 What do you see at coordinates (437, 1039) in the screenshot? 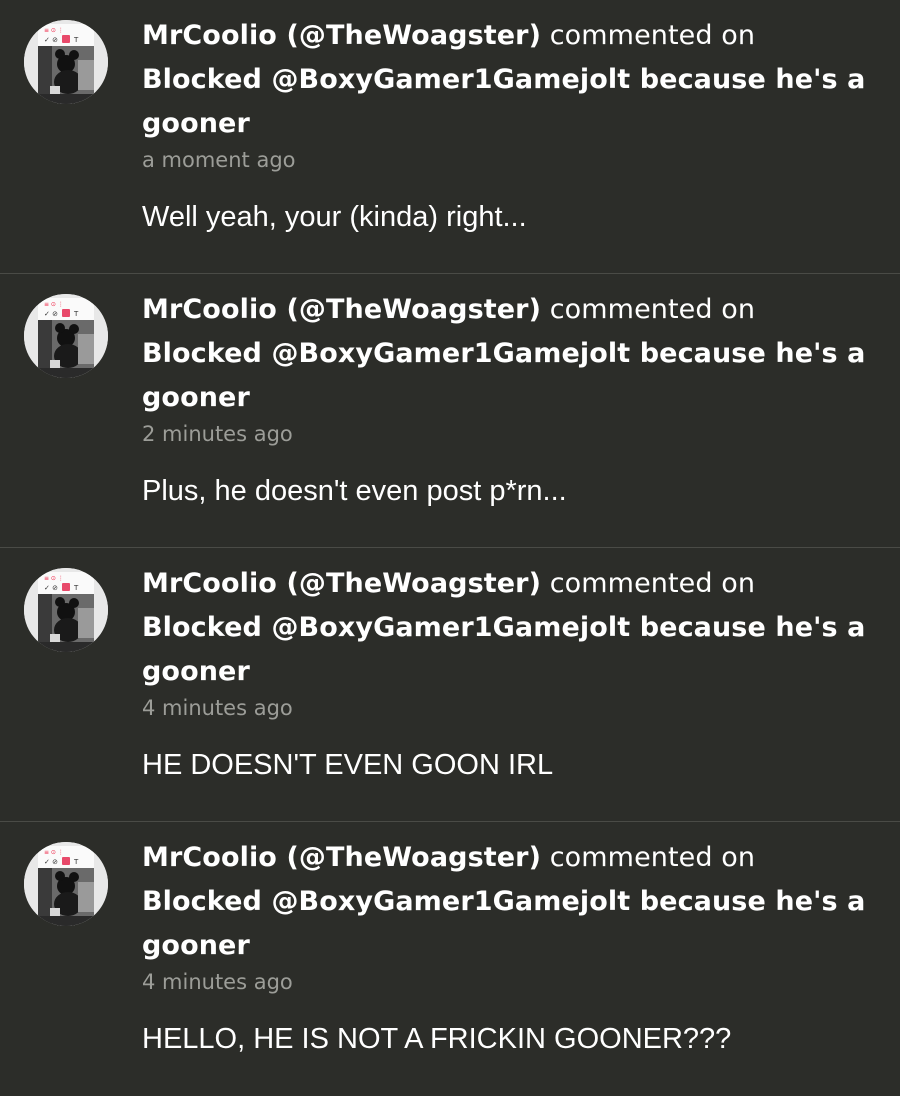
I see `comment-text: HELLO, HE IS NOT A FRICKIN GOONER???` at bounding box center [437, 1039].